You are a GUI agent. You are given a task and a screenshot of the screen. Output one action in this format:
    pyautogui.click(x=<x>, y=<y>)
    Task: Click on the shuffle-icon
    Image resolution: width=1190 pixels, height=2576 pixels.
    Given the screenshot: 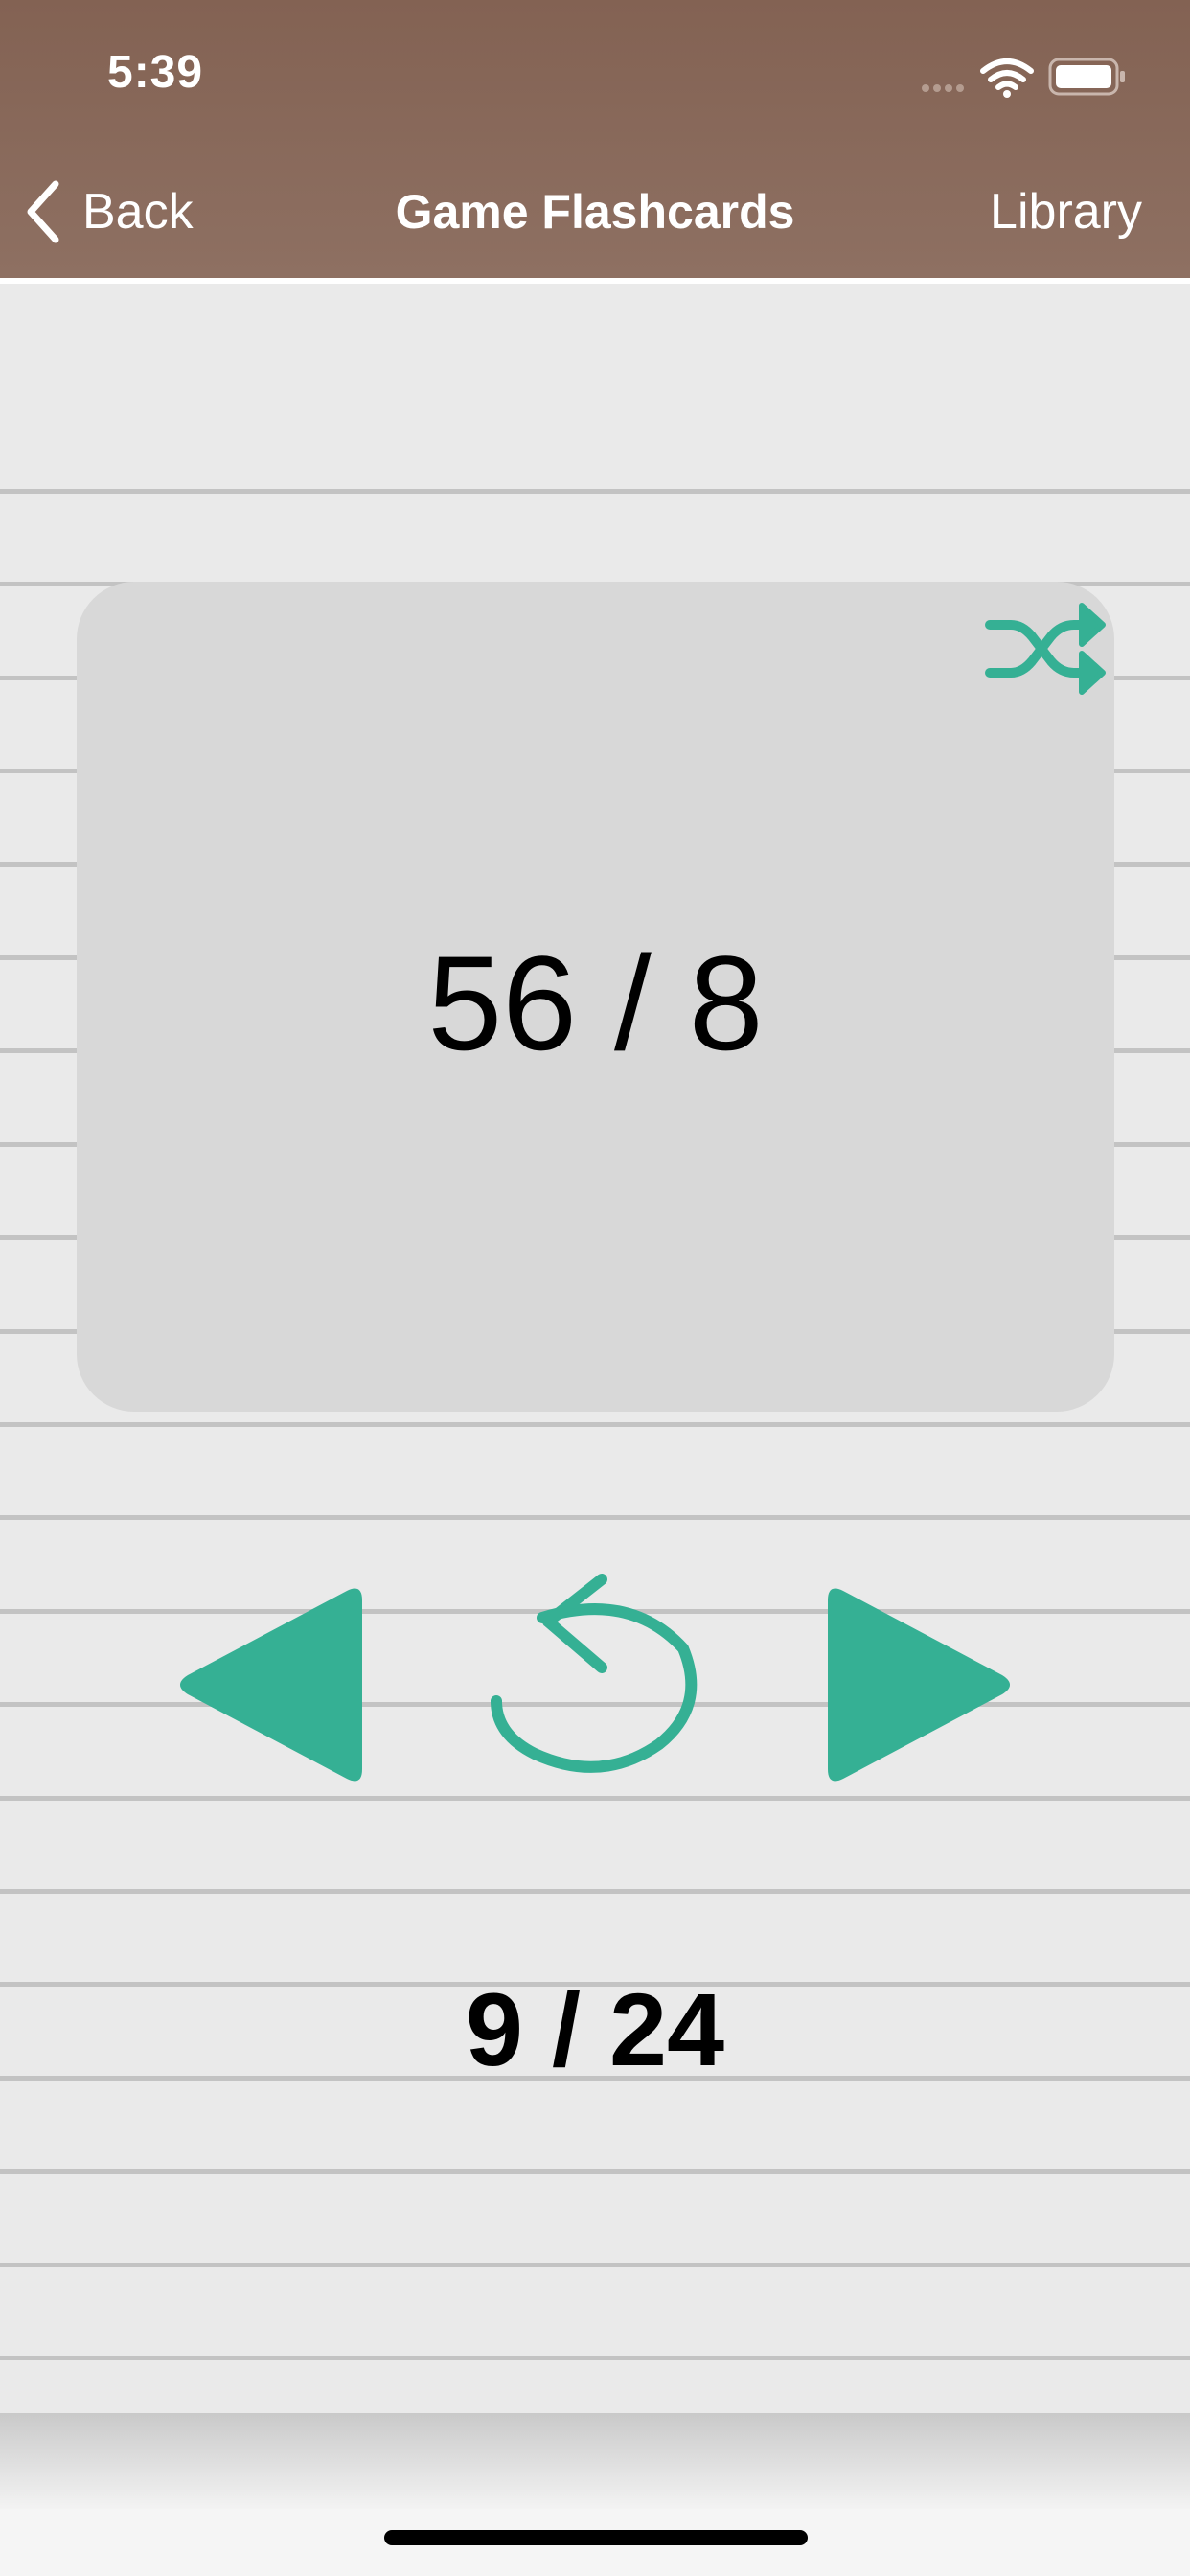 What is the action you would take?
    pyautogui.click(x=1044, y=648)
    